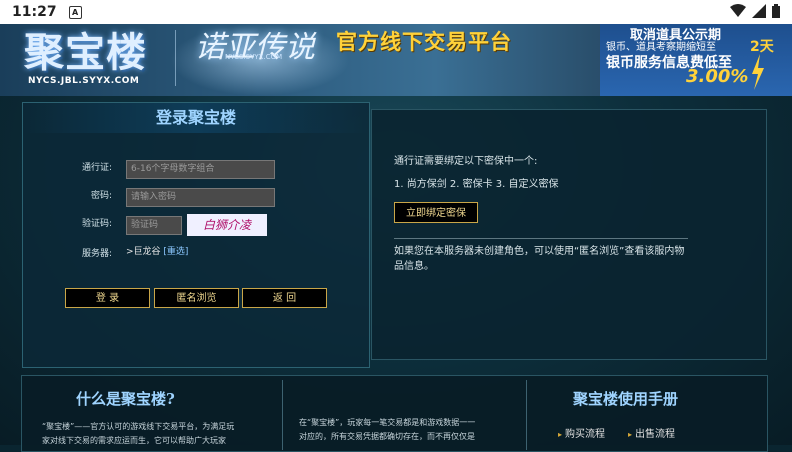 The width and height of the screenshot is (792, 452). What do you see at coordinates (107, 298) in the screenshot?
I see `login-button: 登 录` at bounding box center [107, 298].